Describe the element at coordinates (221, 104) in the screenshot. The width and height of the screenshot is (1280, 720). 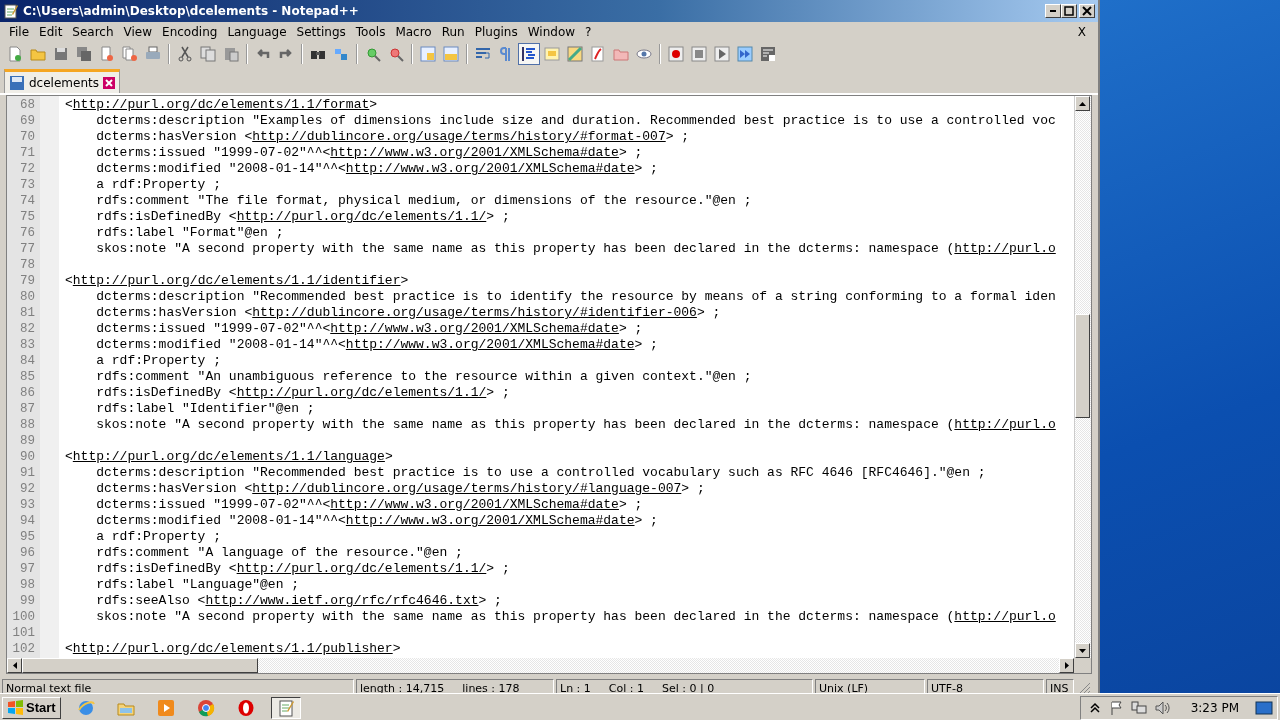
I see `link: http://purl.org/dc/elements/1.1/format` at that location.